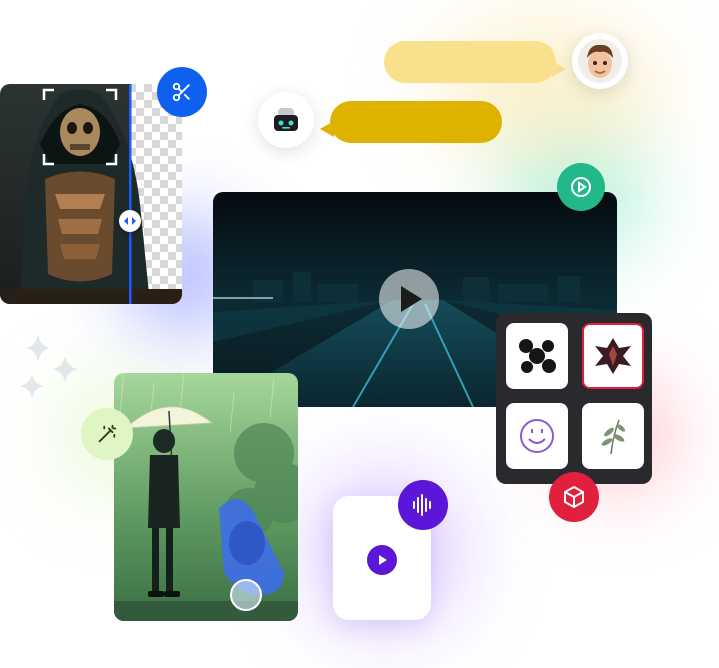  I want to click on user-chat-bubble, so click(475, 62).